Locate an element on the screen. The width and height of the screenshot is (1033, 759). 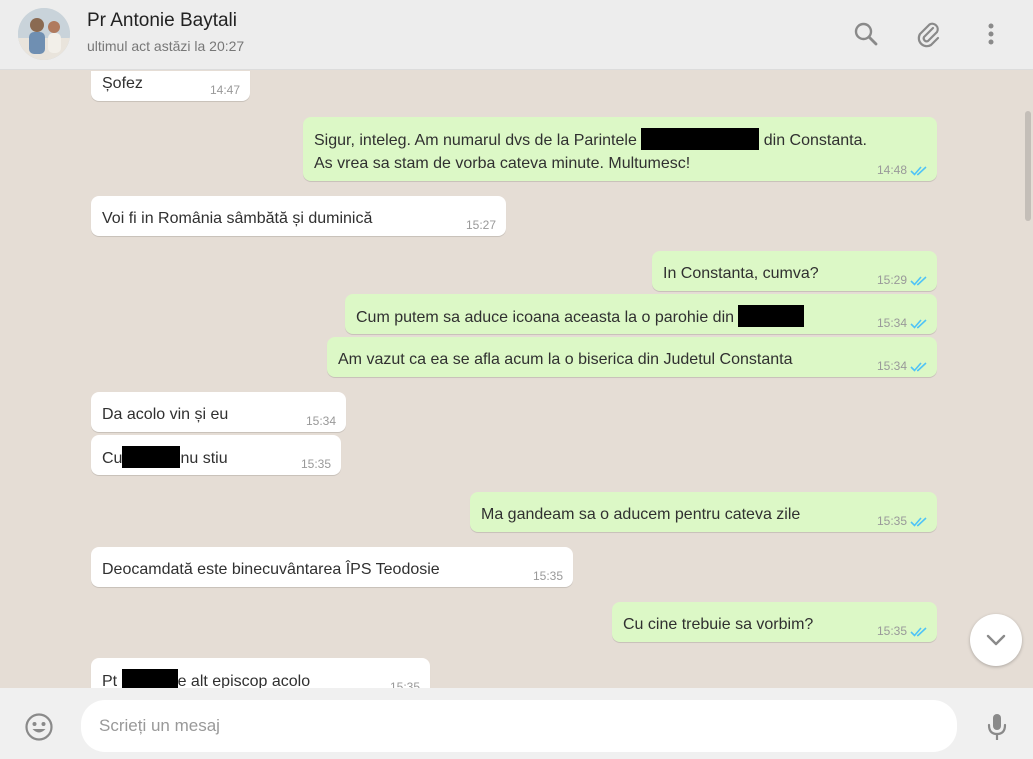
message-text: Șofez is located at coordinates (122, 83).